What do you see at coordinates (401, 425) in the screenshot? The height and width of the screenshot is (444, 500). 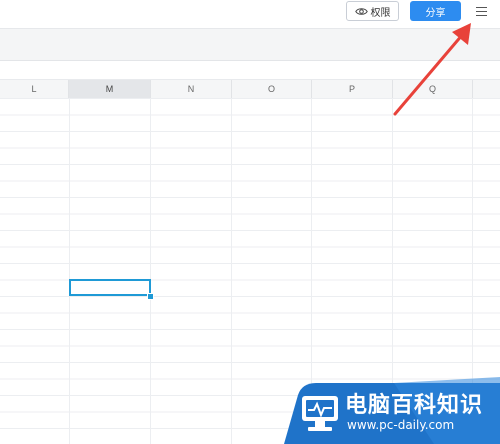 I see `watermark-url: www.pc-daily.com` at bounding box center [401, 425].